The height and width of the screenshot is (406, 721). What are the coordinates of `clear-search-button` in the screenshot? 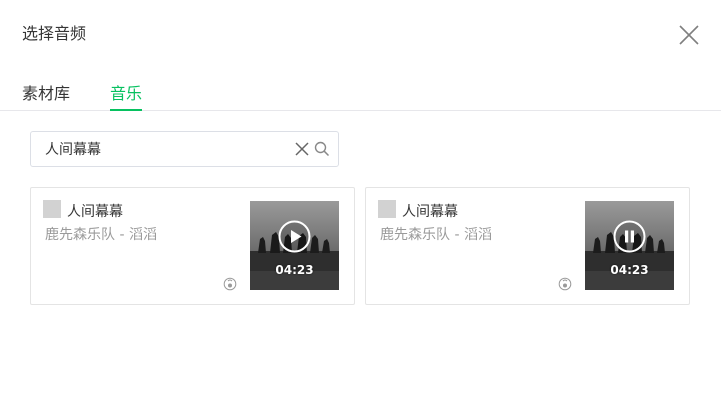 It's located at (302, 149).